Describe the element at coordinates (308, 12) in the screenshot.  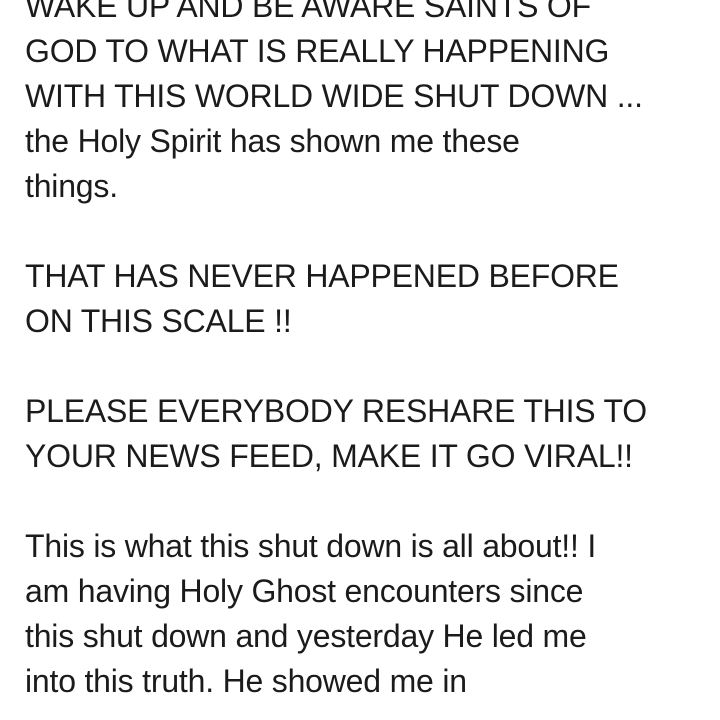
I see `text-line: WAKE UP AND BE AWARE SAINTS OF` at that location.